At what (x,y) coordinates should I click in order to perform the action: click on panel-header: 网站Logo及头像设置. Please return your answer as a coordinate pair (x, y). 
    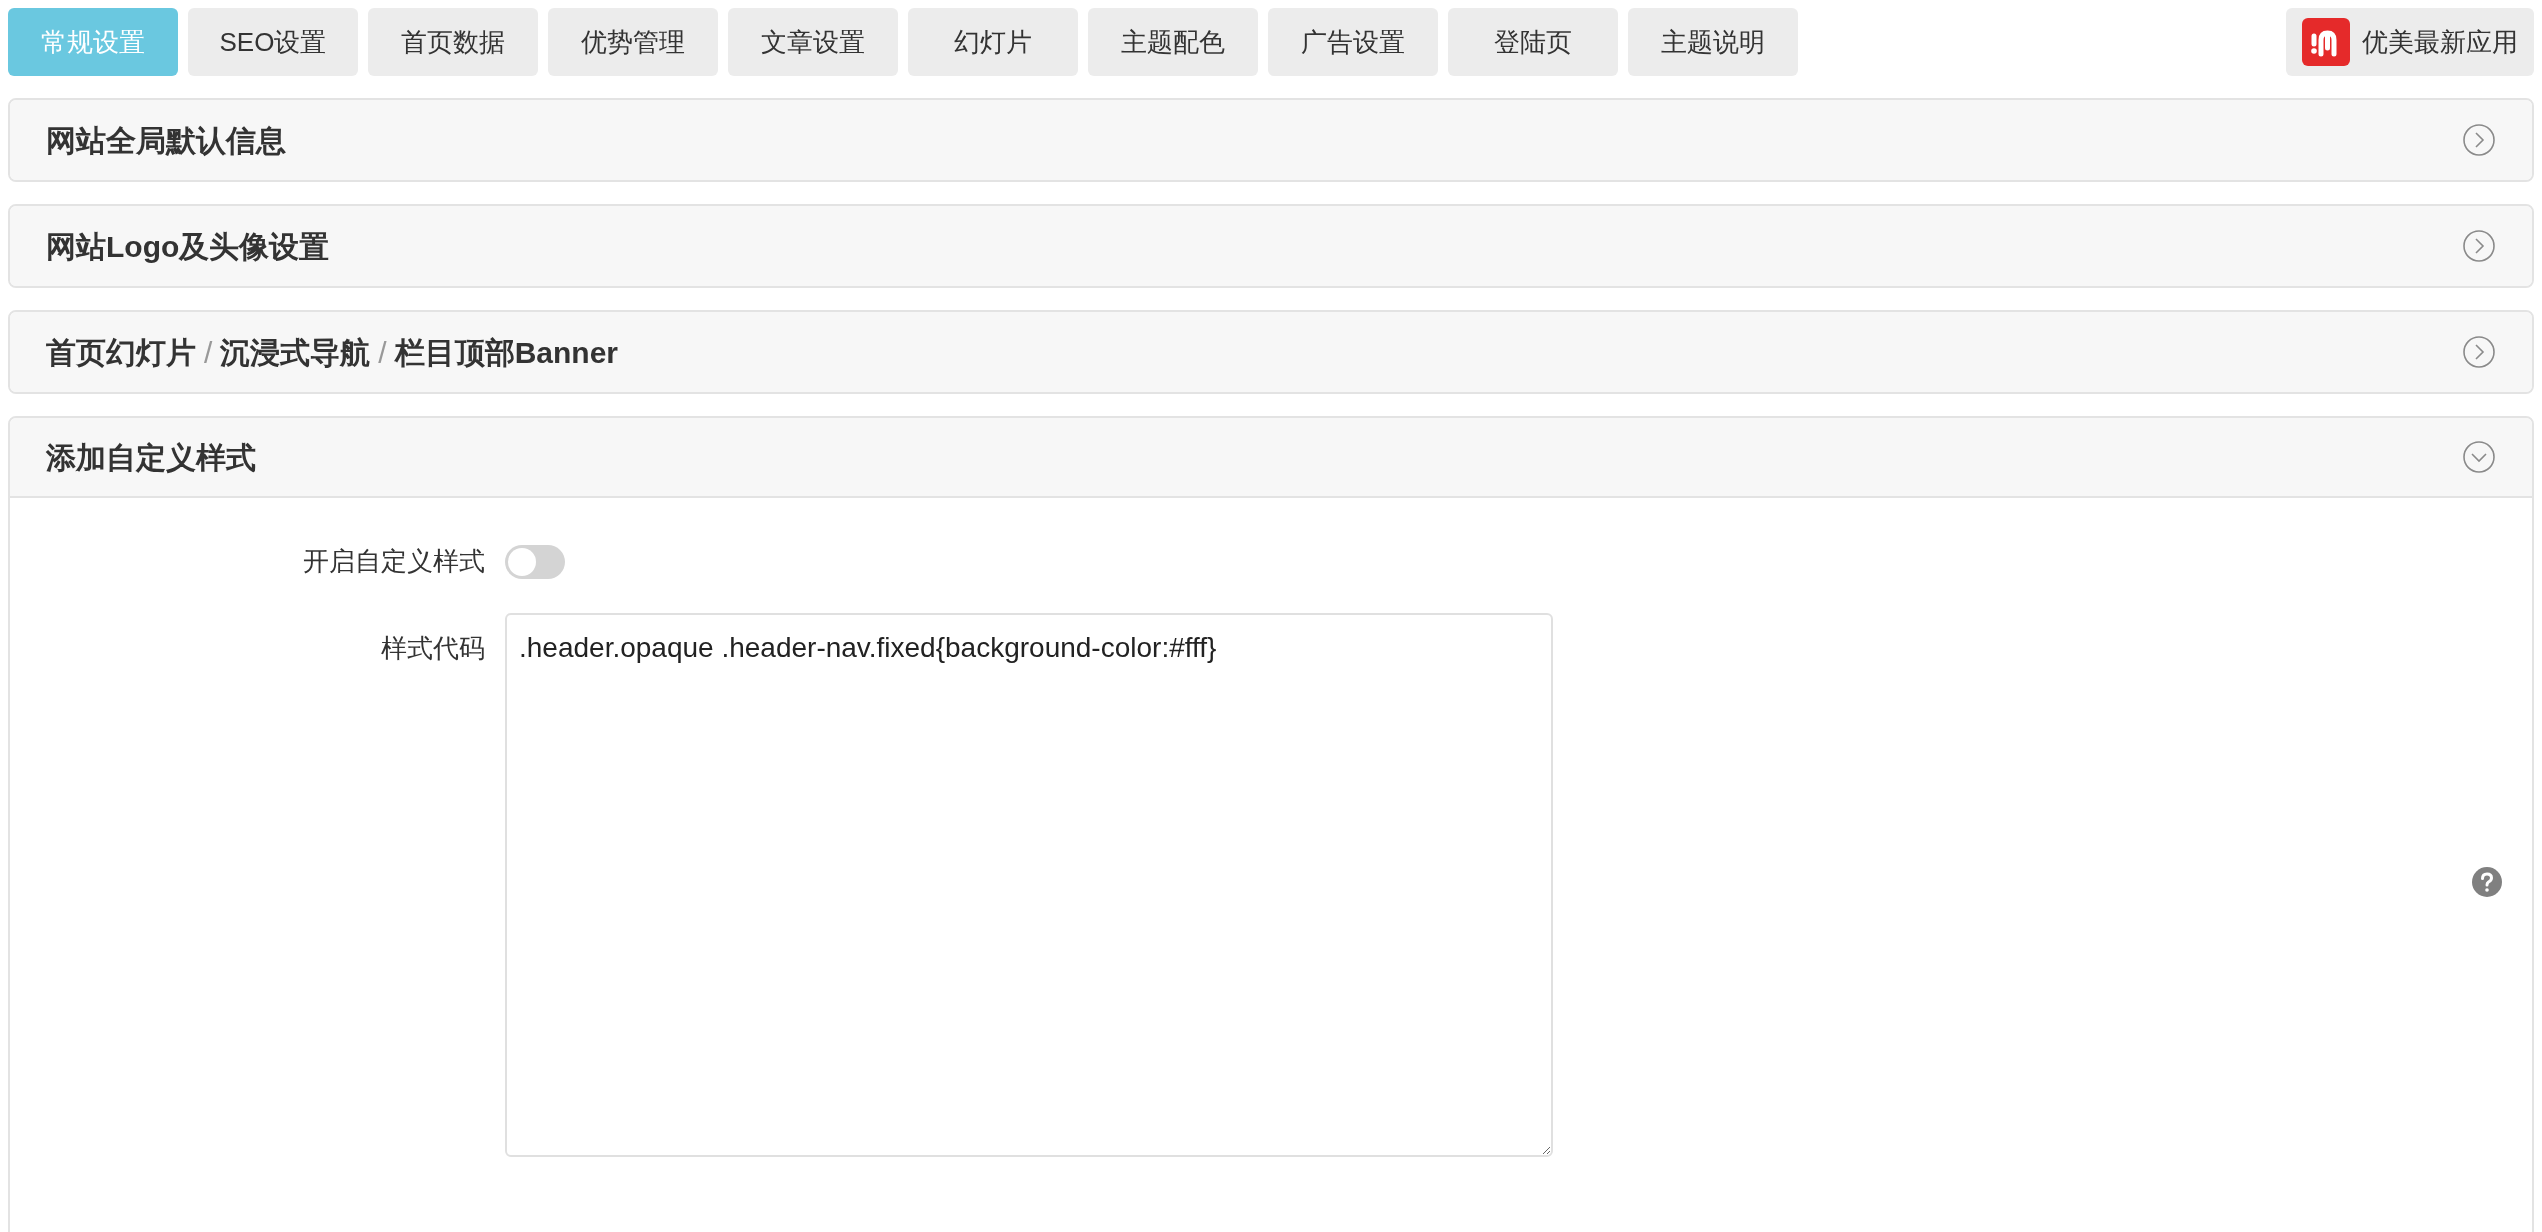
    Looking at the image, I should click on (1271, 246).